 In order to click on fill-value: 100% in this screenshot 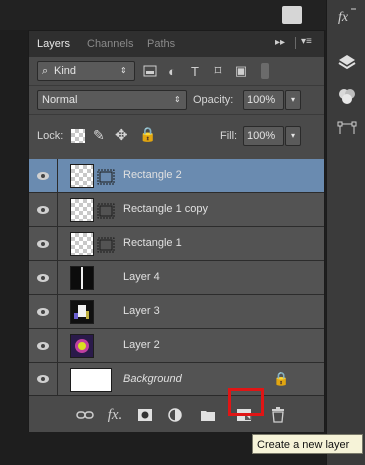, I will do `click(261, 136)`.